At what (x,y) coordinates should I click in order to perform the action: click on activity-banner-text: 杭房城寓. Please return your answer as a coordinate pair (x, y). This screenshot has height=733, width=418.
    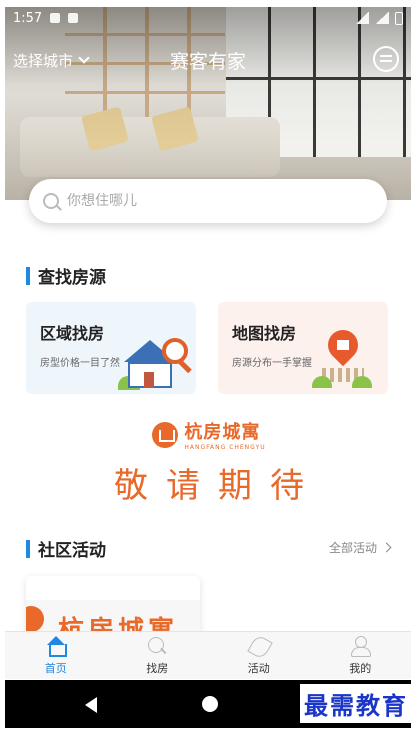
    Looking at the image, I should click on (118, 624).